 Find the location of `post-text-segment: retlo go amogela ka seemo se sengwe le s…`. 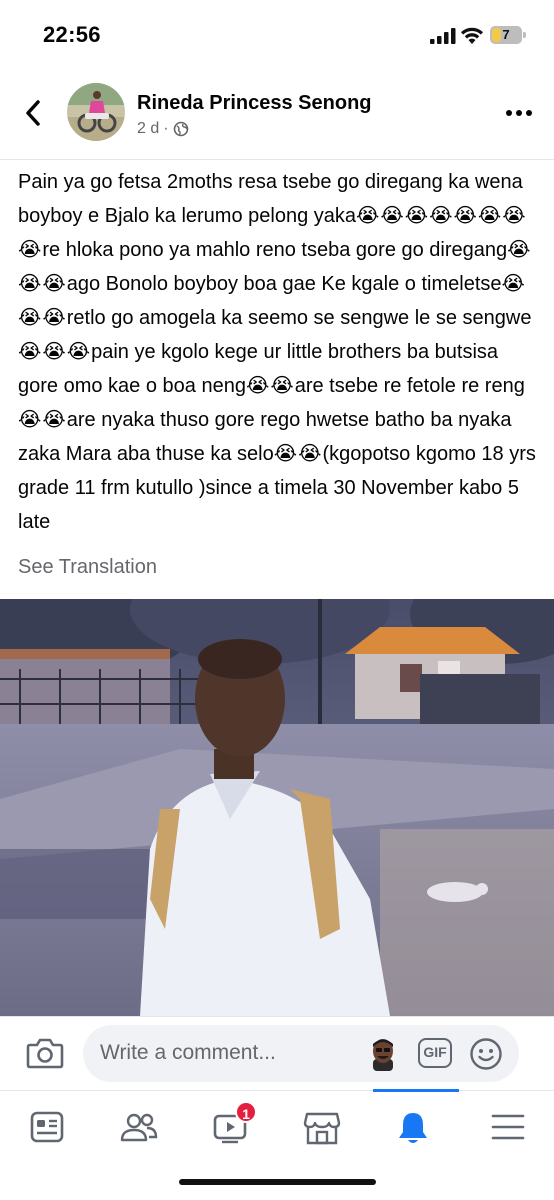

post-text-segment: retlo go amogela ka seemo se sengwe le s… is located at coordinates (299, 318).